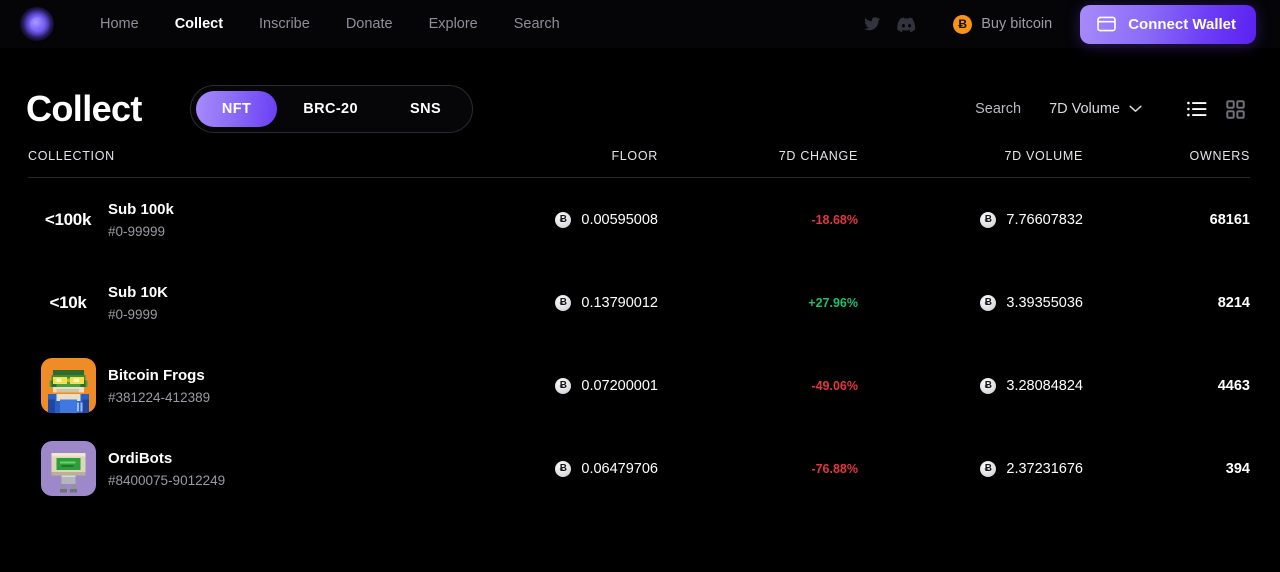 This screenshot has width=1280, height=572. What do you see at coordinates (834, 219) in the screenshot?
I see `change-value: -18.68%` at bounding box center [834, 219].